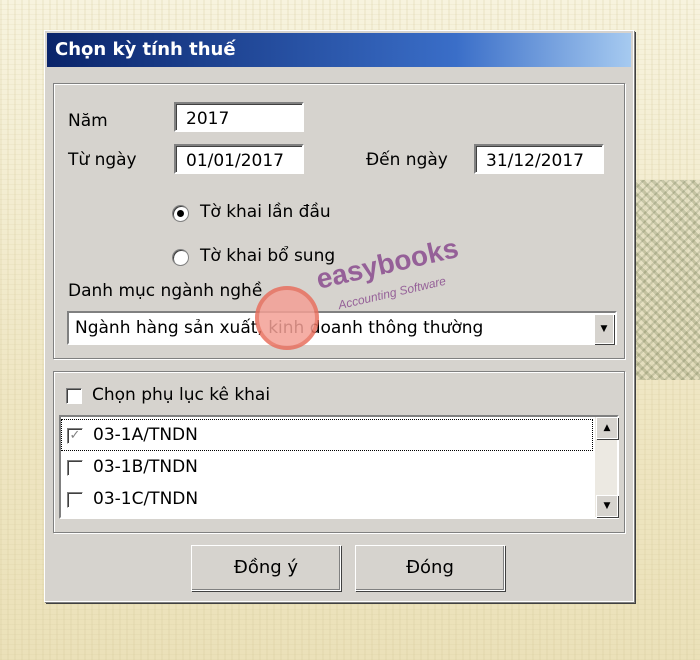 The image size is (700, 660). I want to click on chevron-down-icon: ▼, so click(604, 329).